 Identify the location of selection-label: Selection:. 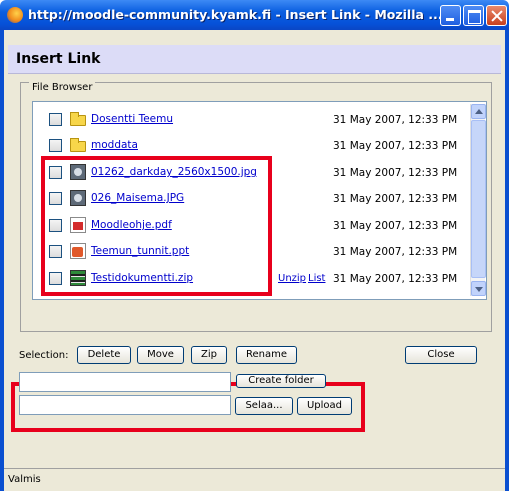
(44, 355).